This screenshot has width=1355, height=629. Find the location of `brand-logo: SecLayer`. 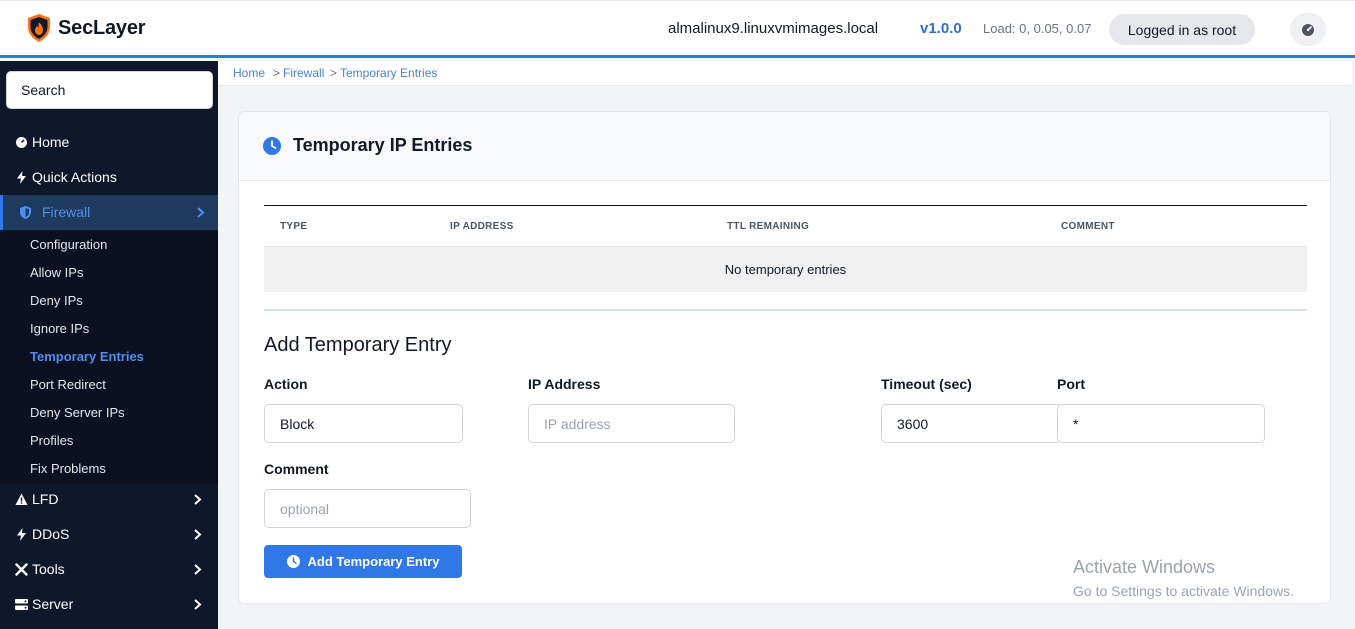

brand-logo: SecLayer is located at coordinates (86, 28).